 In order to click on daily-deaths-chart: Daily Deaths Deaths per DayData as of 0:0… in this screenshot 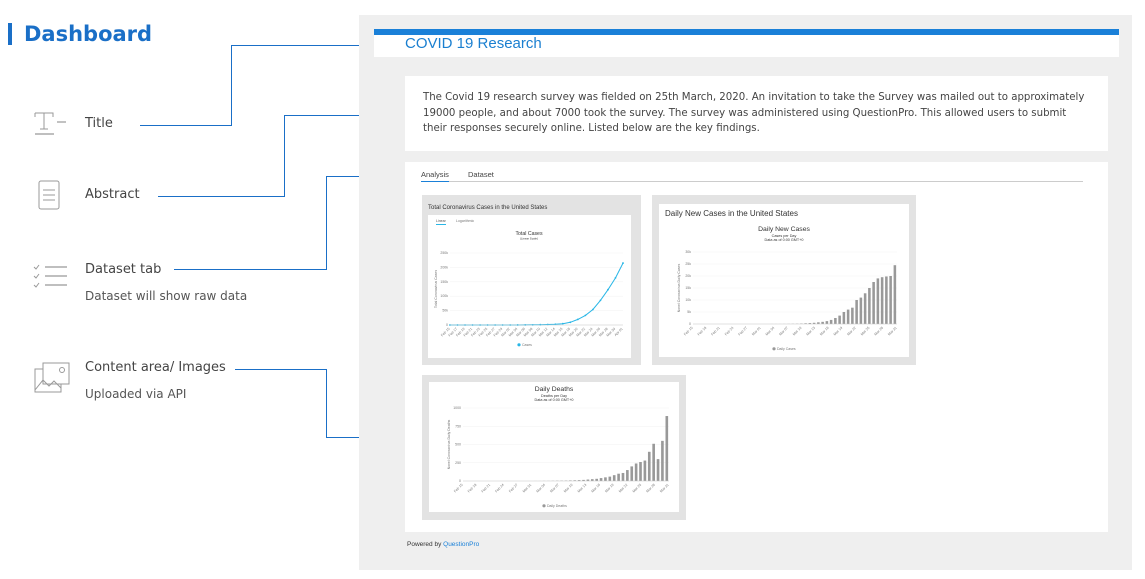, I will do `click(558, 447)`.